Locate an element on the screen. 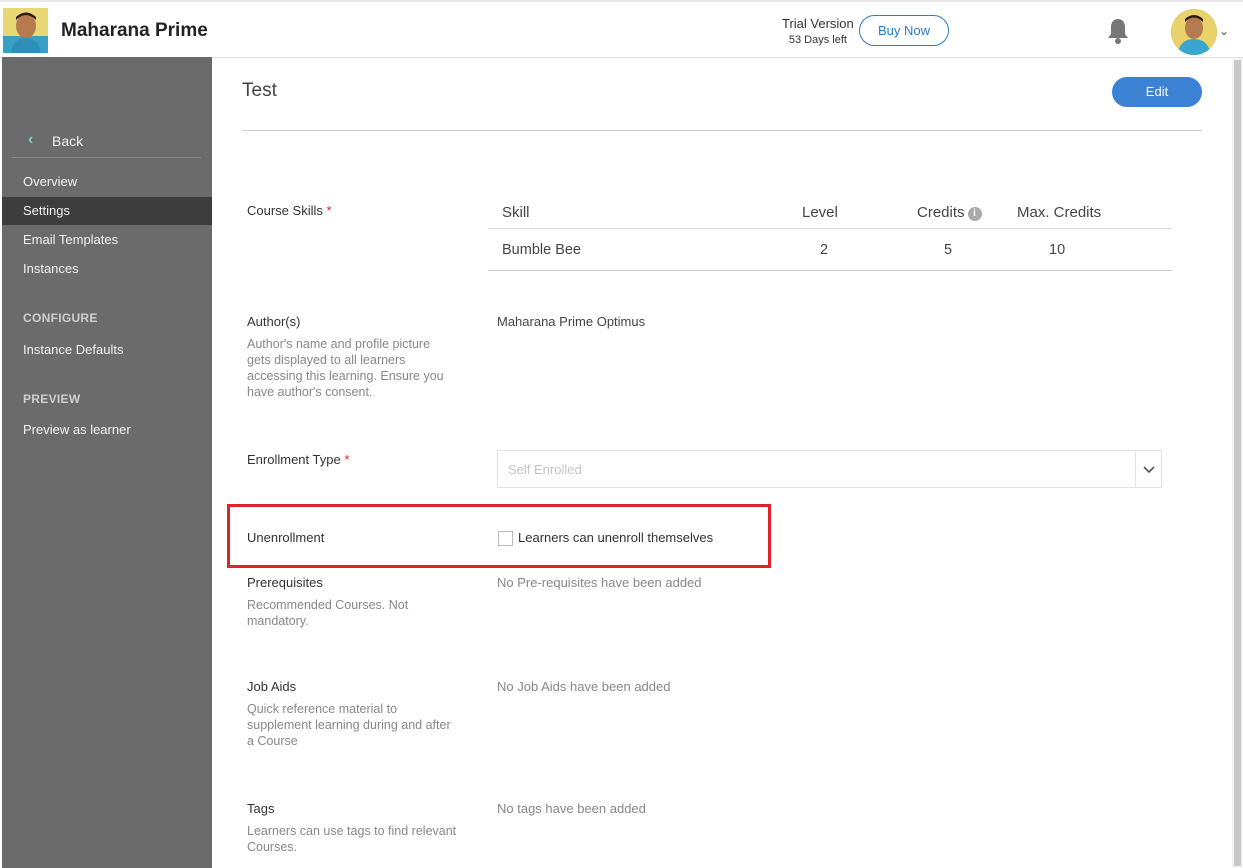 Image resolution: width=1243 pixels, height=868 pixels. brand-avatar is located at coordinates (25, 30).